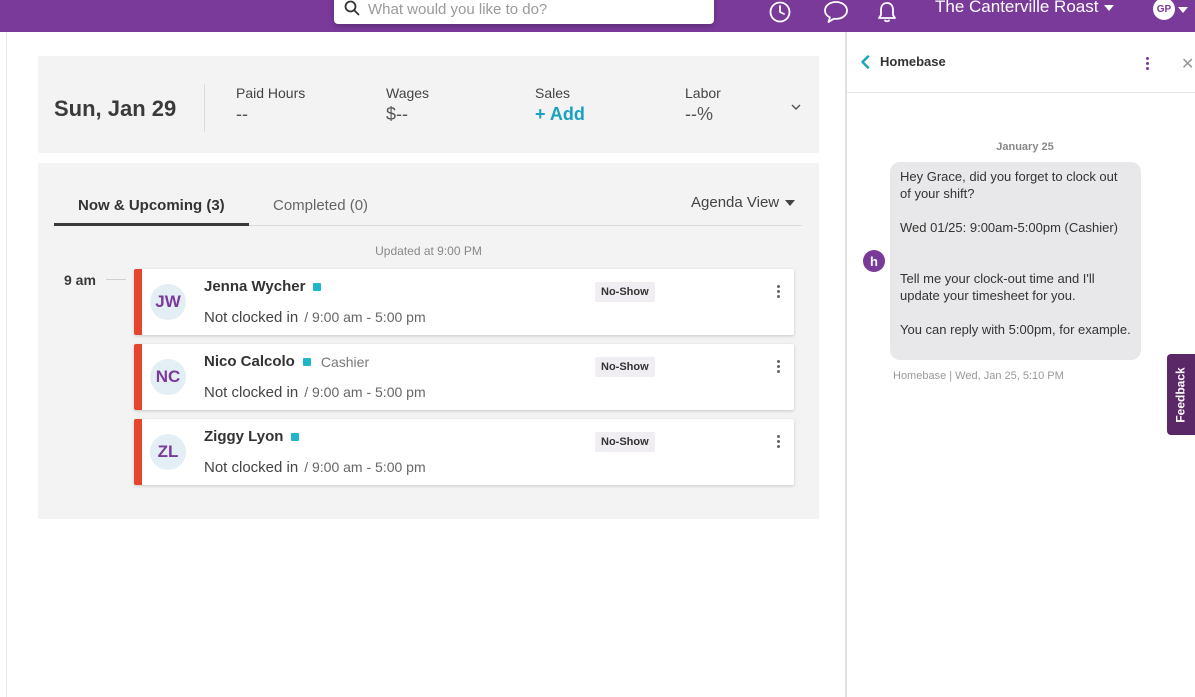 This screenshot has height=697, width=1195. Describe the element at coordinates (244, 436) in the screenshot. I see `employee-name: Ziggy Lyon` at that location.